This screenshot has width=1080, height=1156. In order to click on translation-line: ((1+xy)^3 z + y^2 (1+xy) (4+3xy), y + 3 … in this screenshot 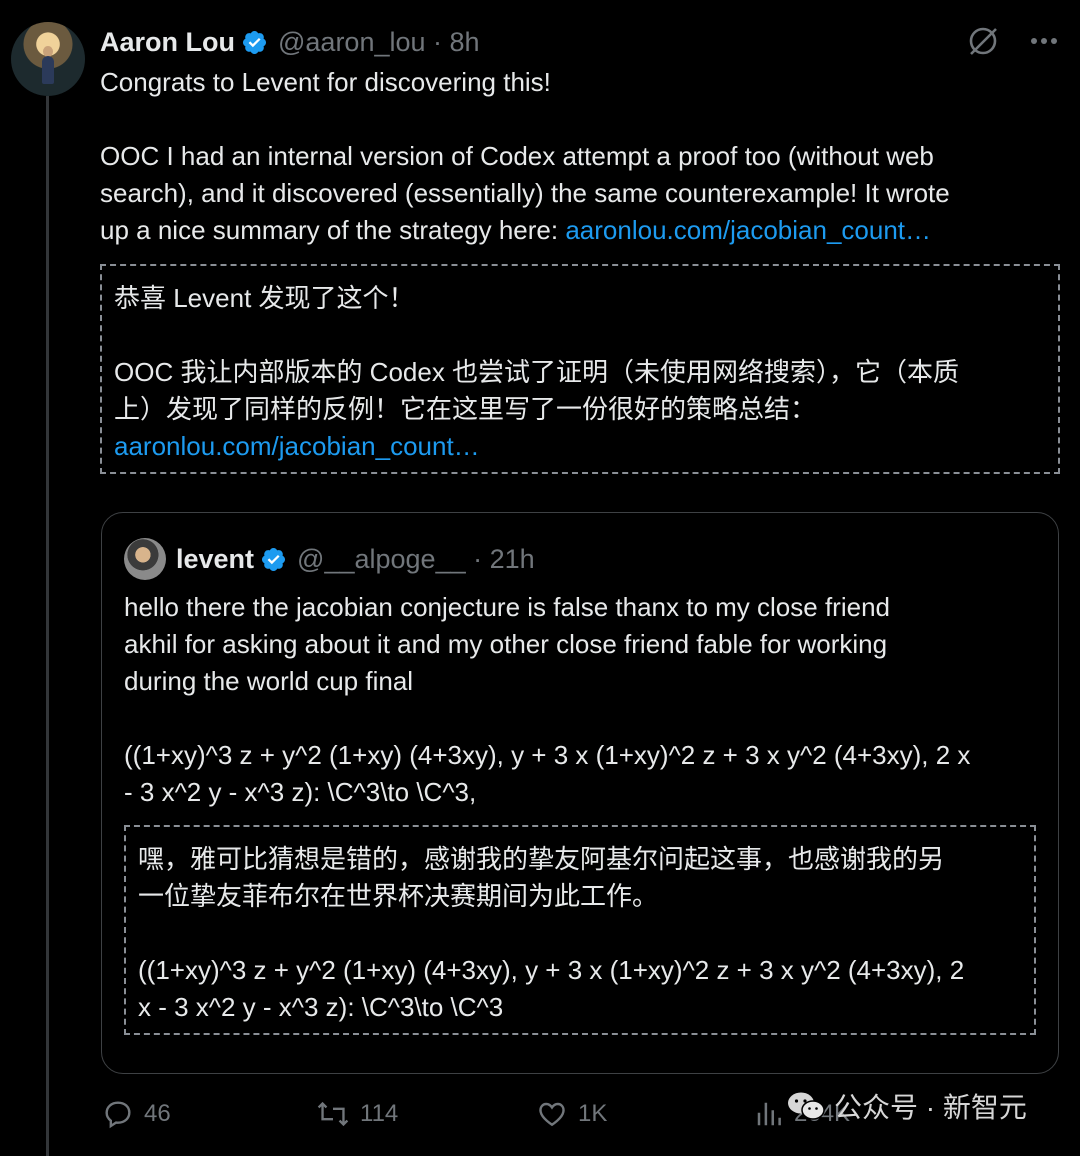, I will do `click(551, 970)`.